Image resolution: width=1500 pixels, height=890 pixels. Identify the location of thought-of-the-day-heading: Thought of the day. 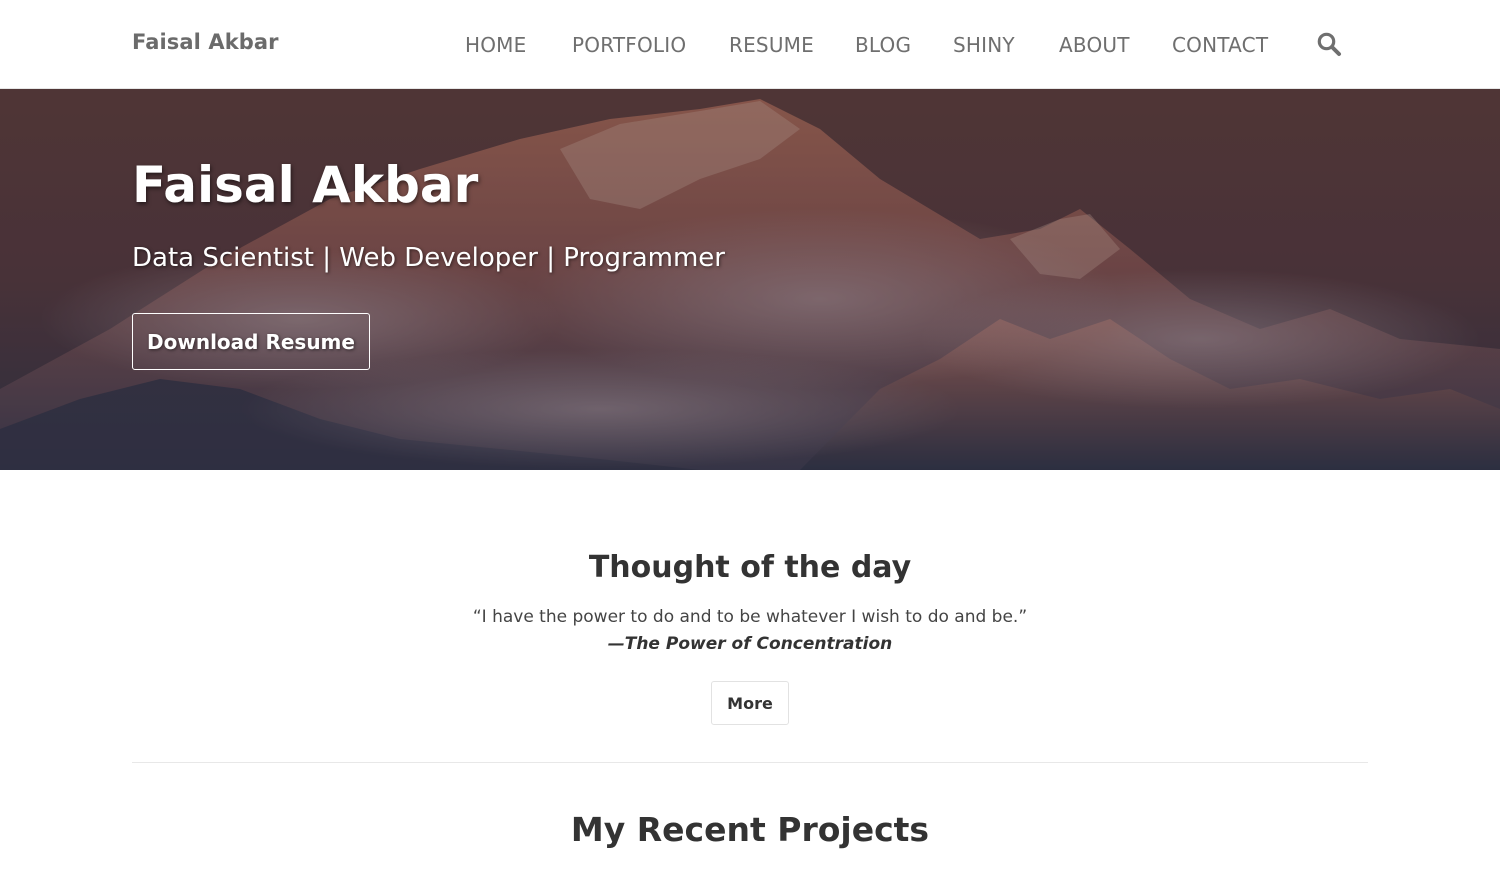
(750, 567).